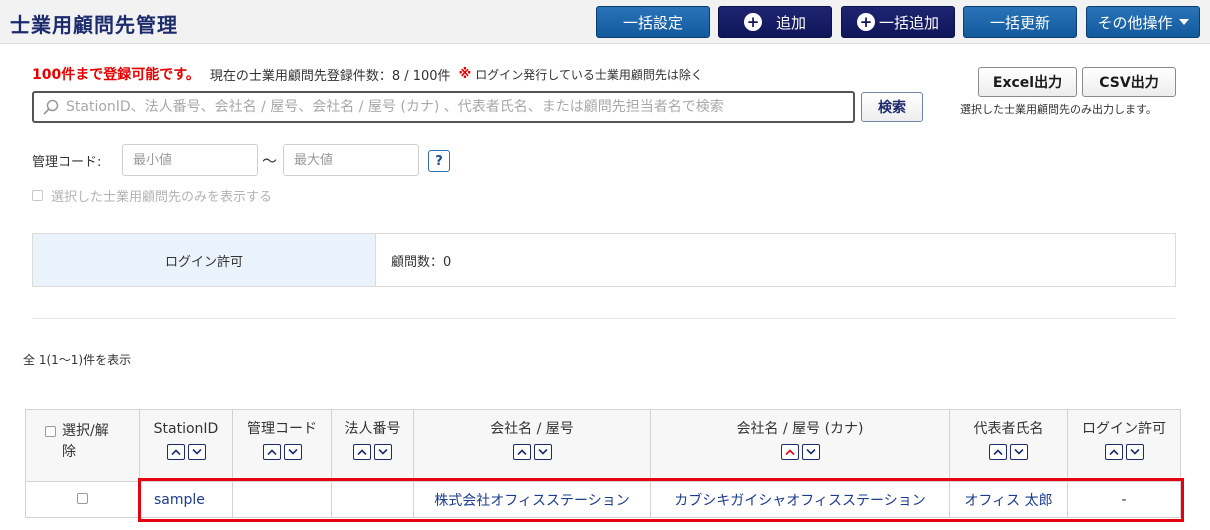  I want to click on station-id-cell: sample, so click(186, 499).